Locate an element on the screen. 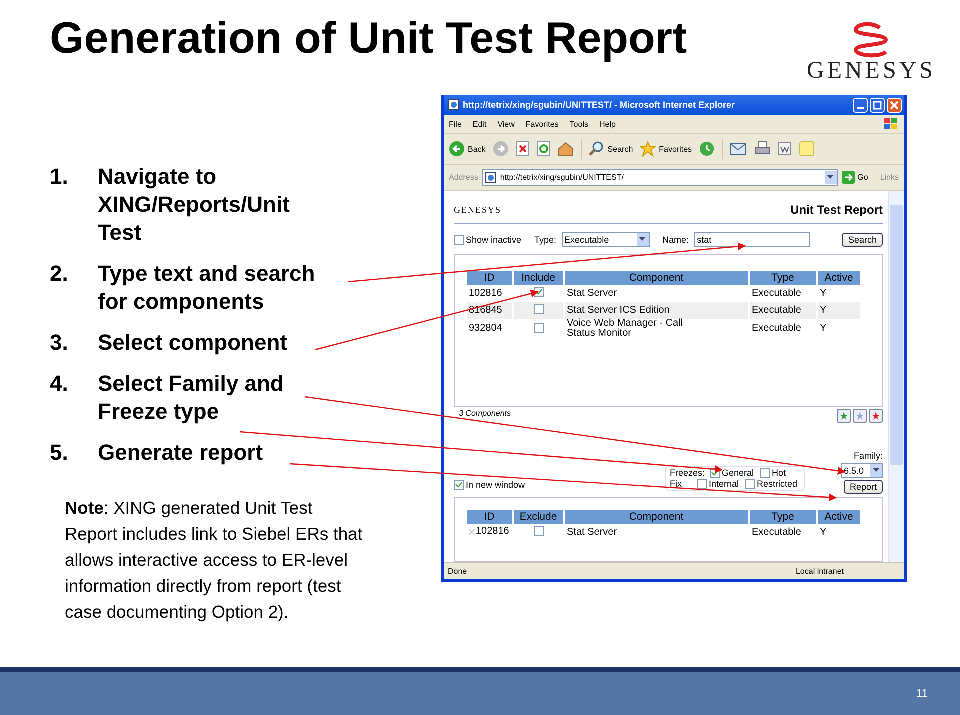 The height and width of the screenshot is (715, 960). step-text: Generate report is located at coordinates (181, 453).